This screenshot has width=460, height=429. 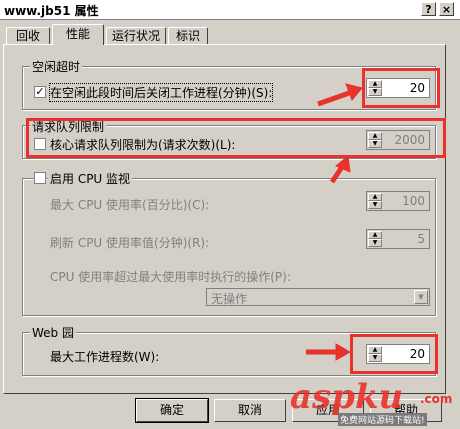 I want to click on cpu-max-usage-label: 最大 CPU 使用率(百分比)(C):, so click(x=130, y=205).